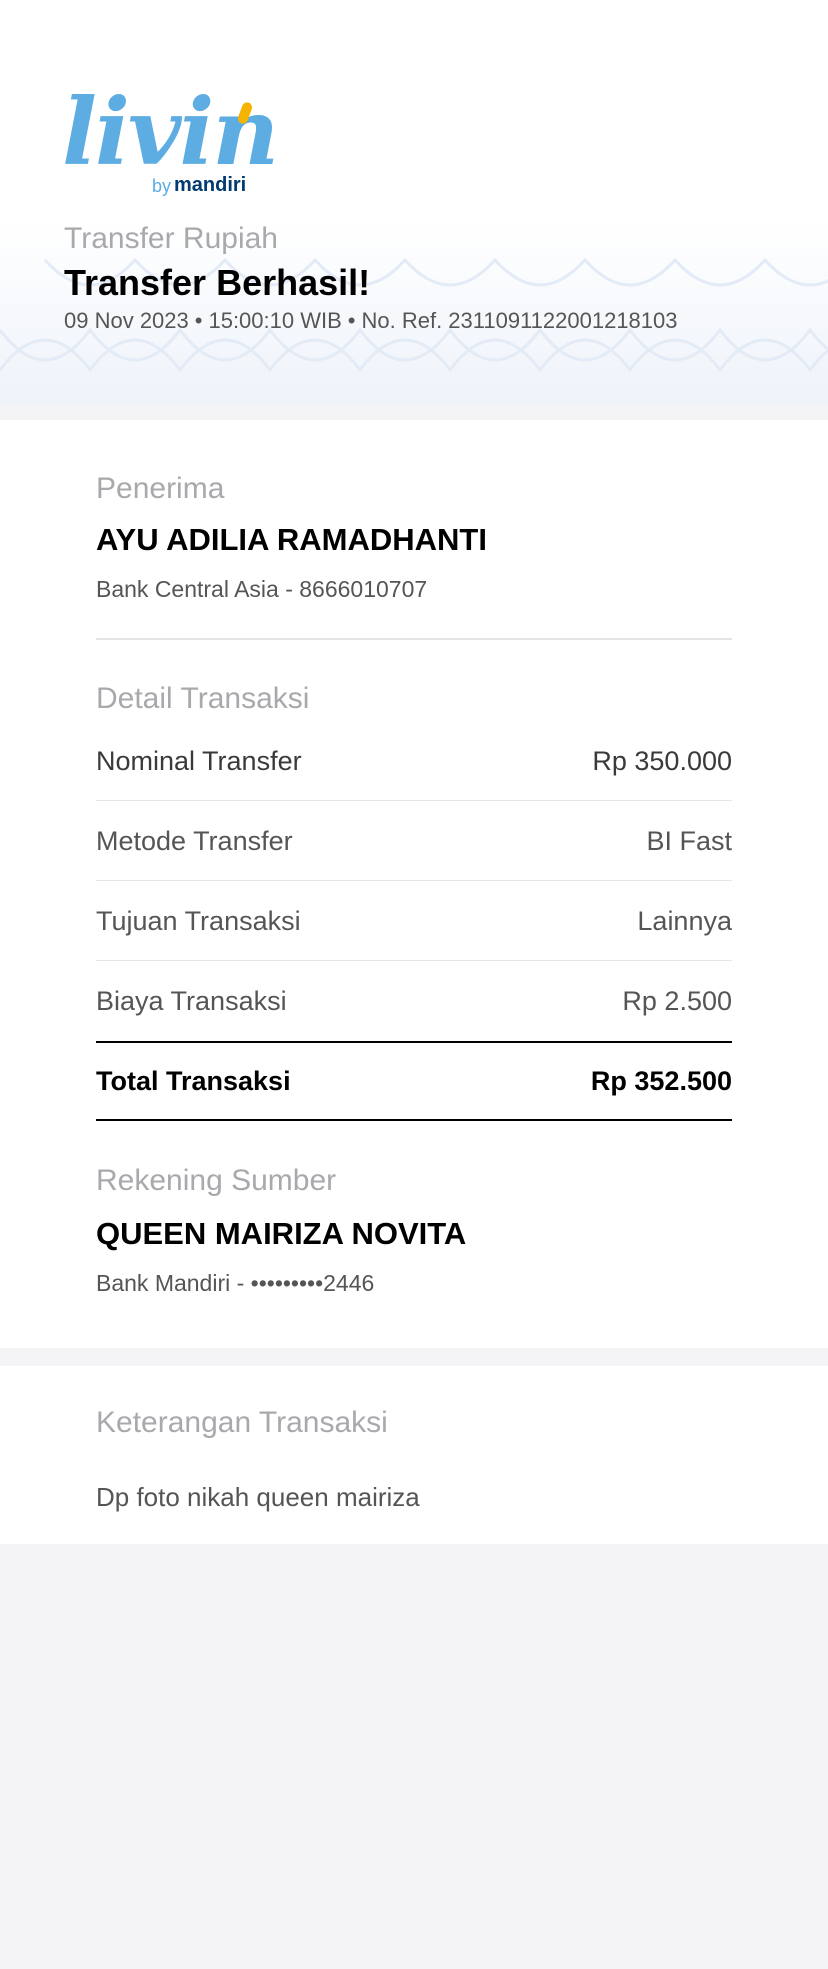 This screenshot has height=1969, width=828. What do you see at coordinates (662, 761) in the screenshot?
I see `detail-value: Rp 350.000` at bounding box center [662, 761].